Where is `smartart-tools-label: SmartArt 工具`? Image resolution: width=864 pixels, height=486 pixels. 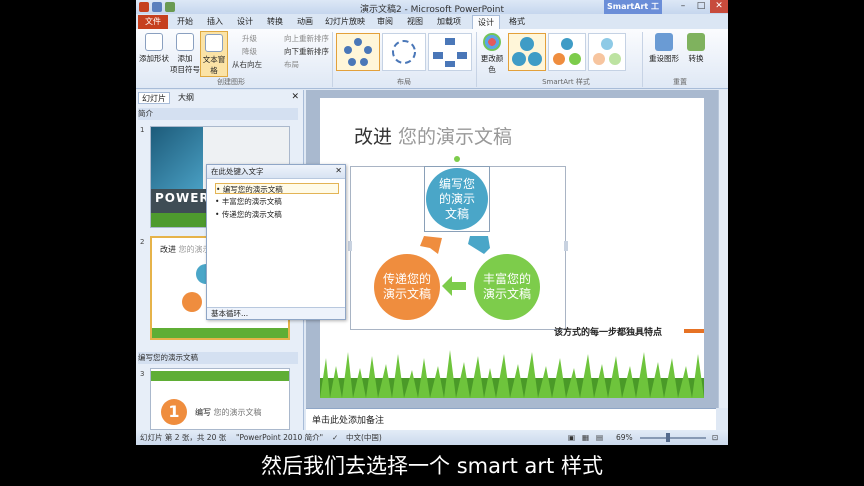 smartart-tools-label: SmartArt 工具 is located at coordinates (633, 12).